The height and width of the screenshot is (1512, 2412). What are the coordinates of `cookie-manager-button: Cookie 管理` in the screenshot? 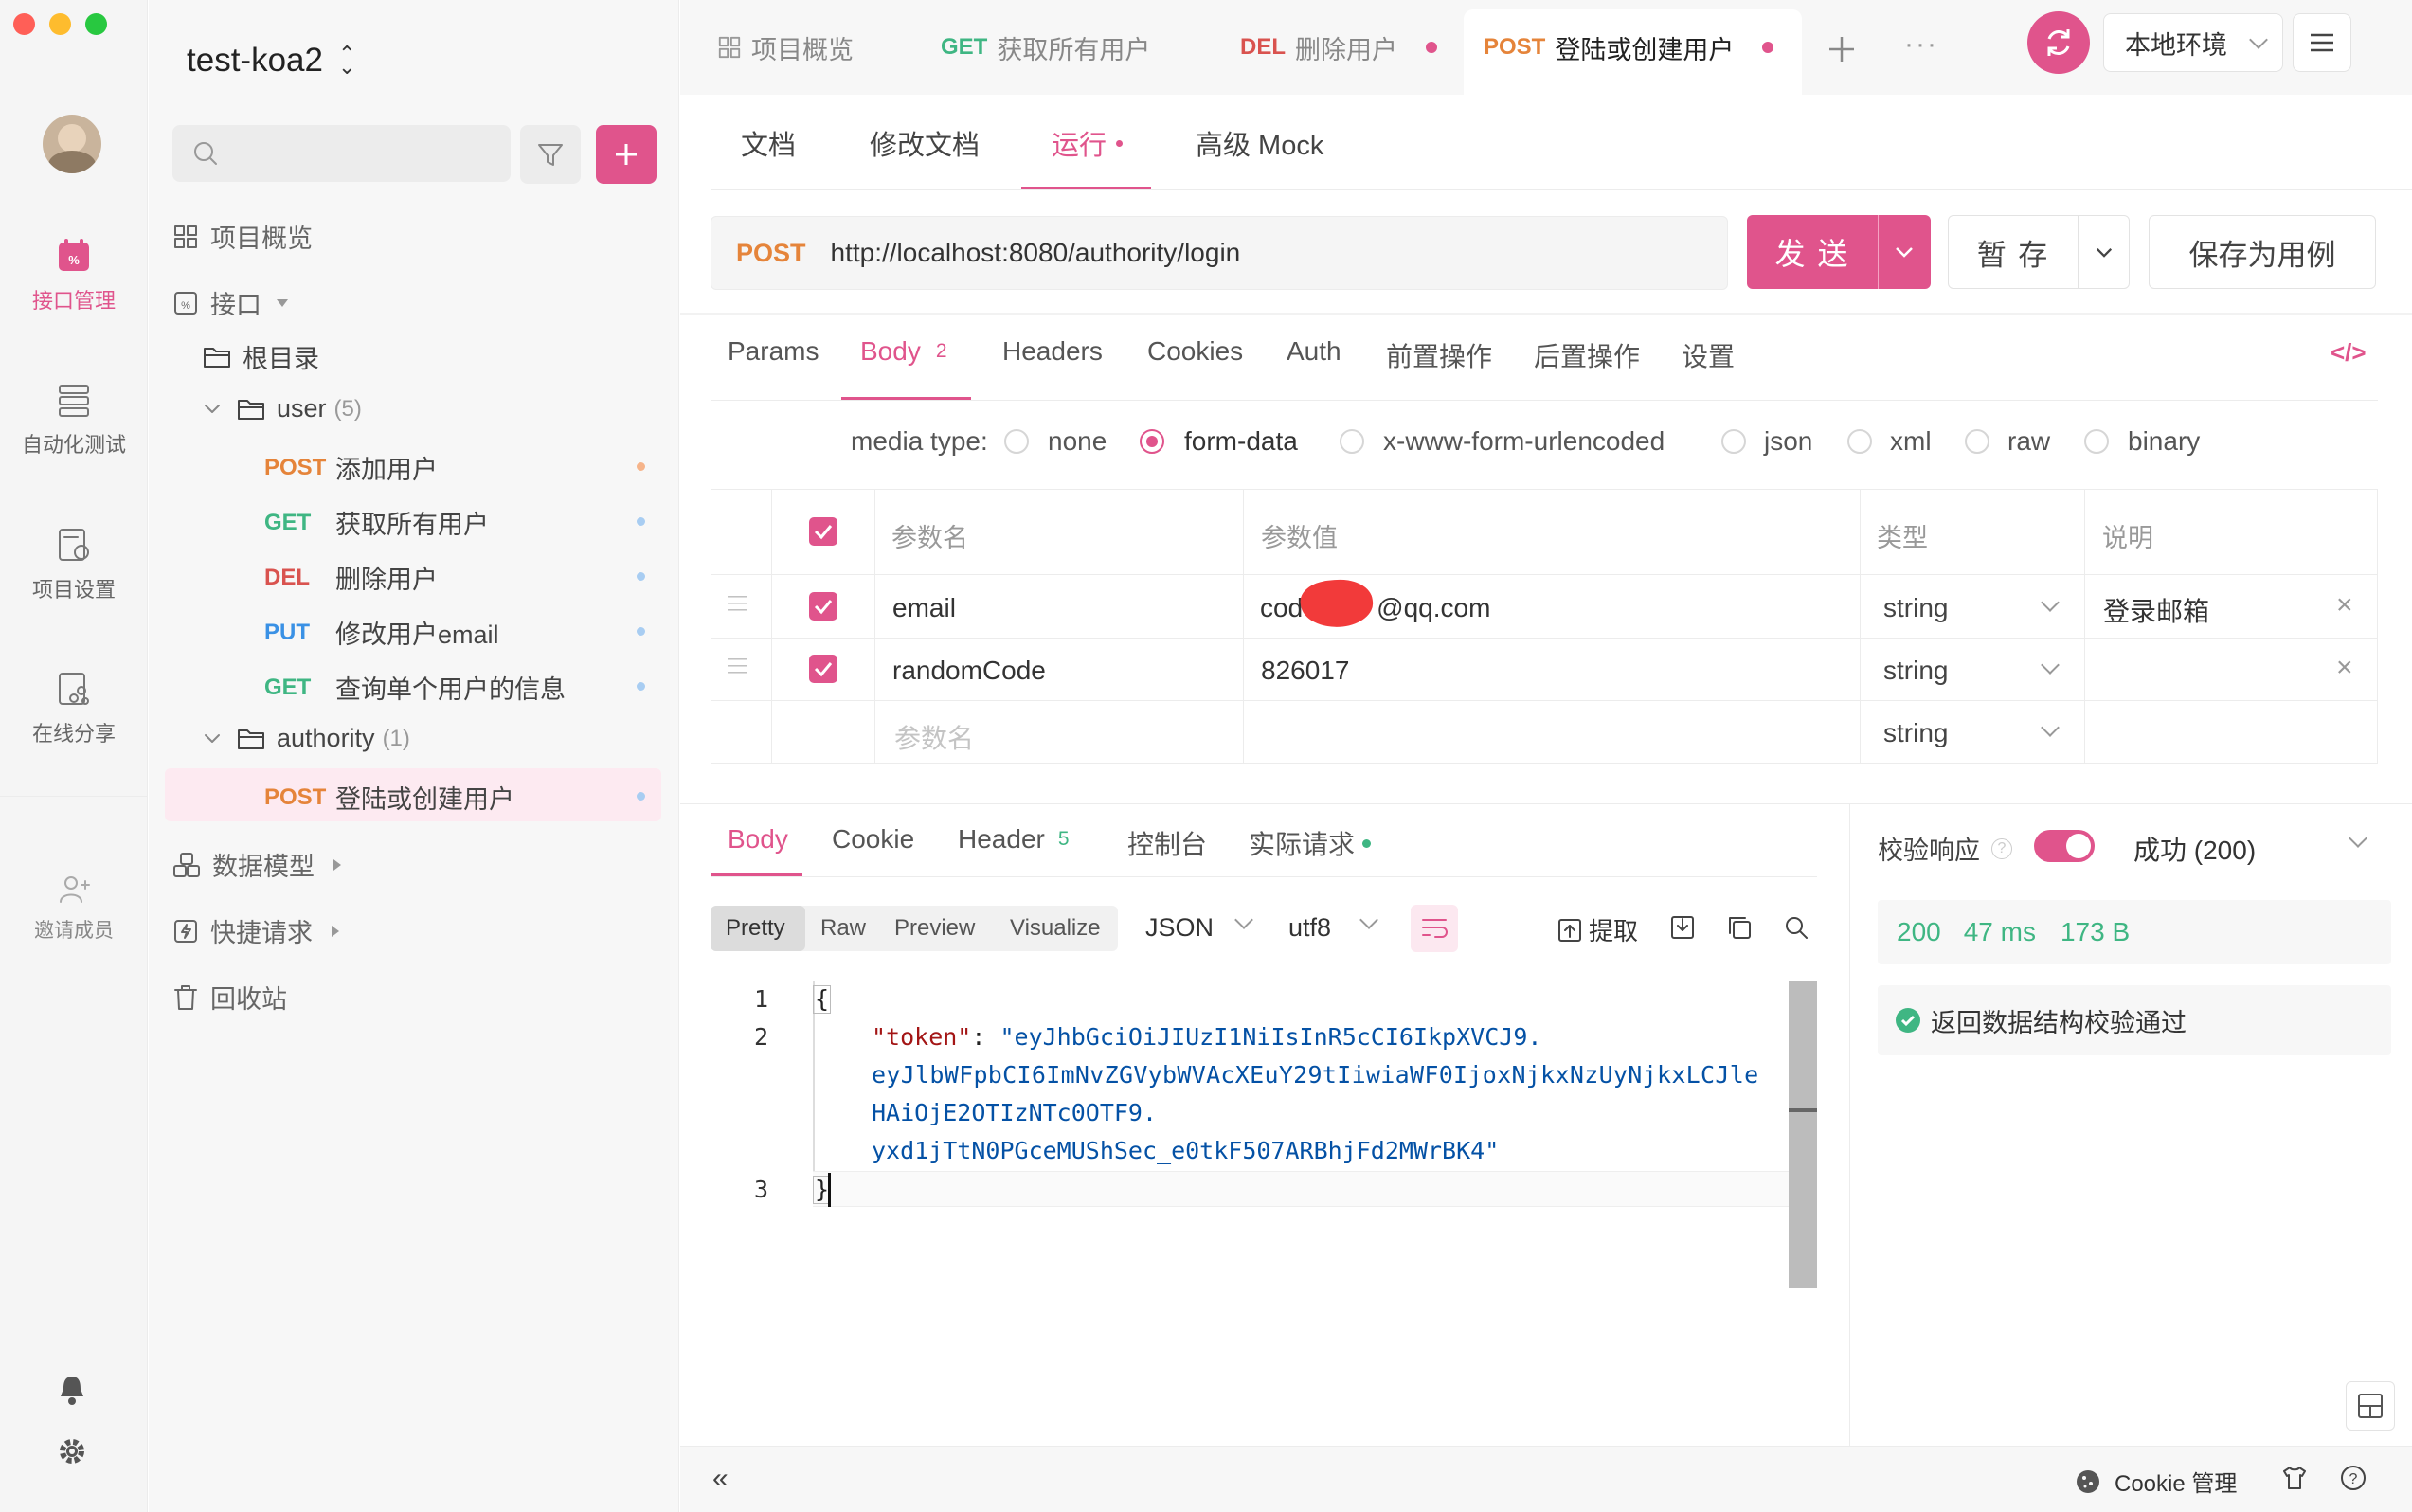 It's located at (2156, 1481).